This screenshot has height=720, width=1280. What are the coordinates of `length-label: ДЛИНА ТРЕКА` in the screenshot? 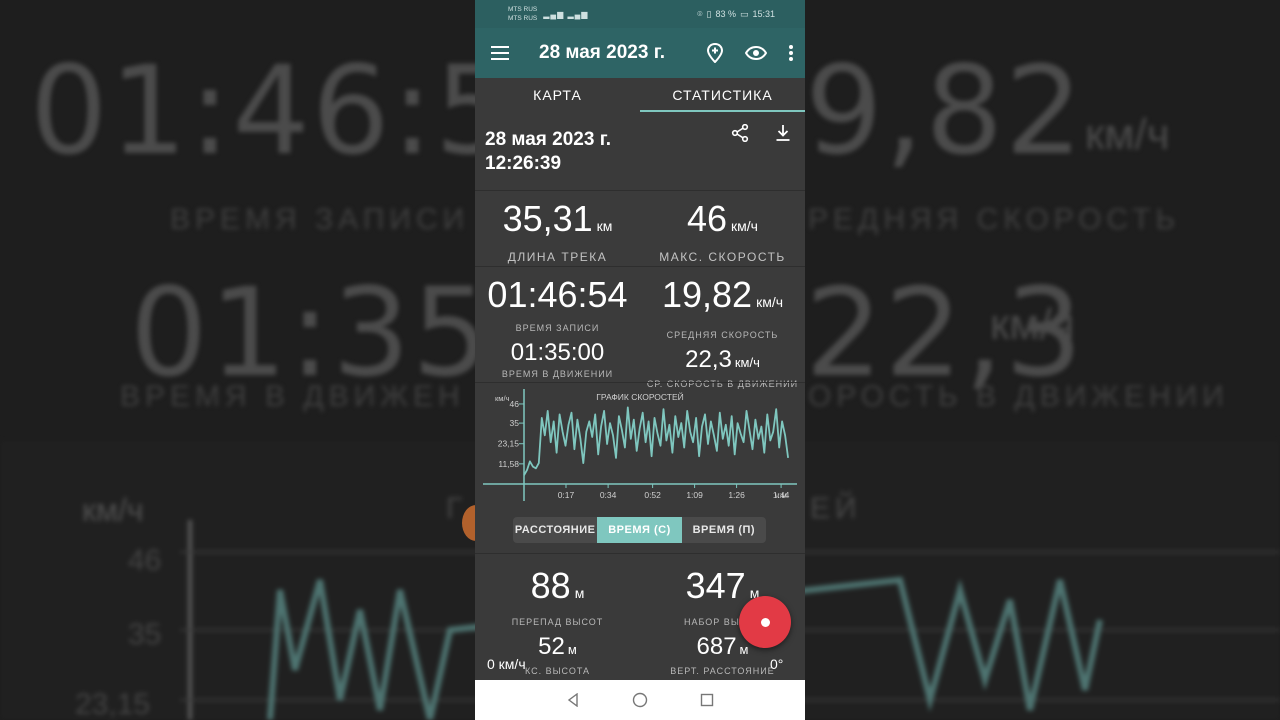 It's located at (557, 257).